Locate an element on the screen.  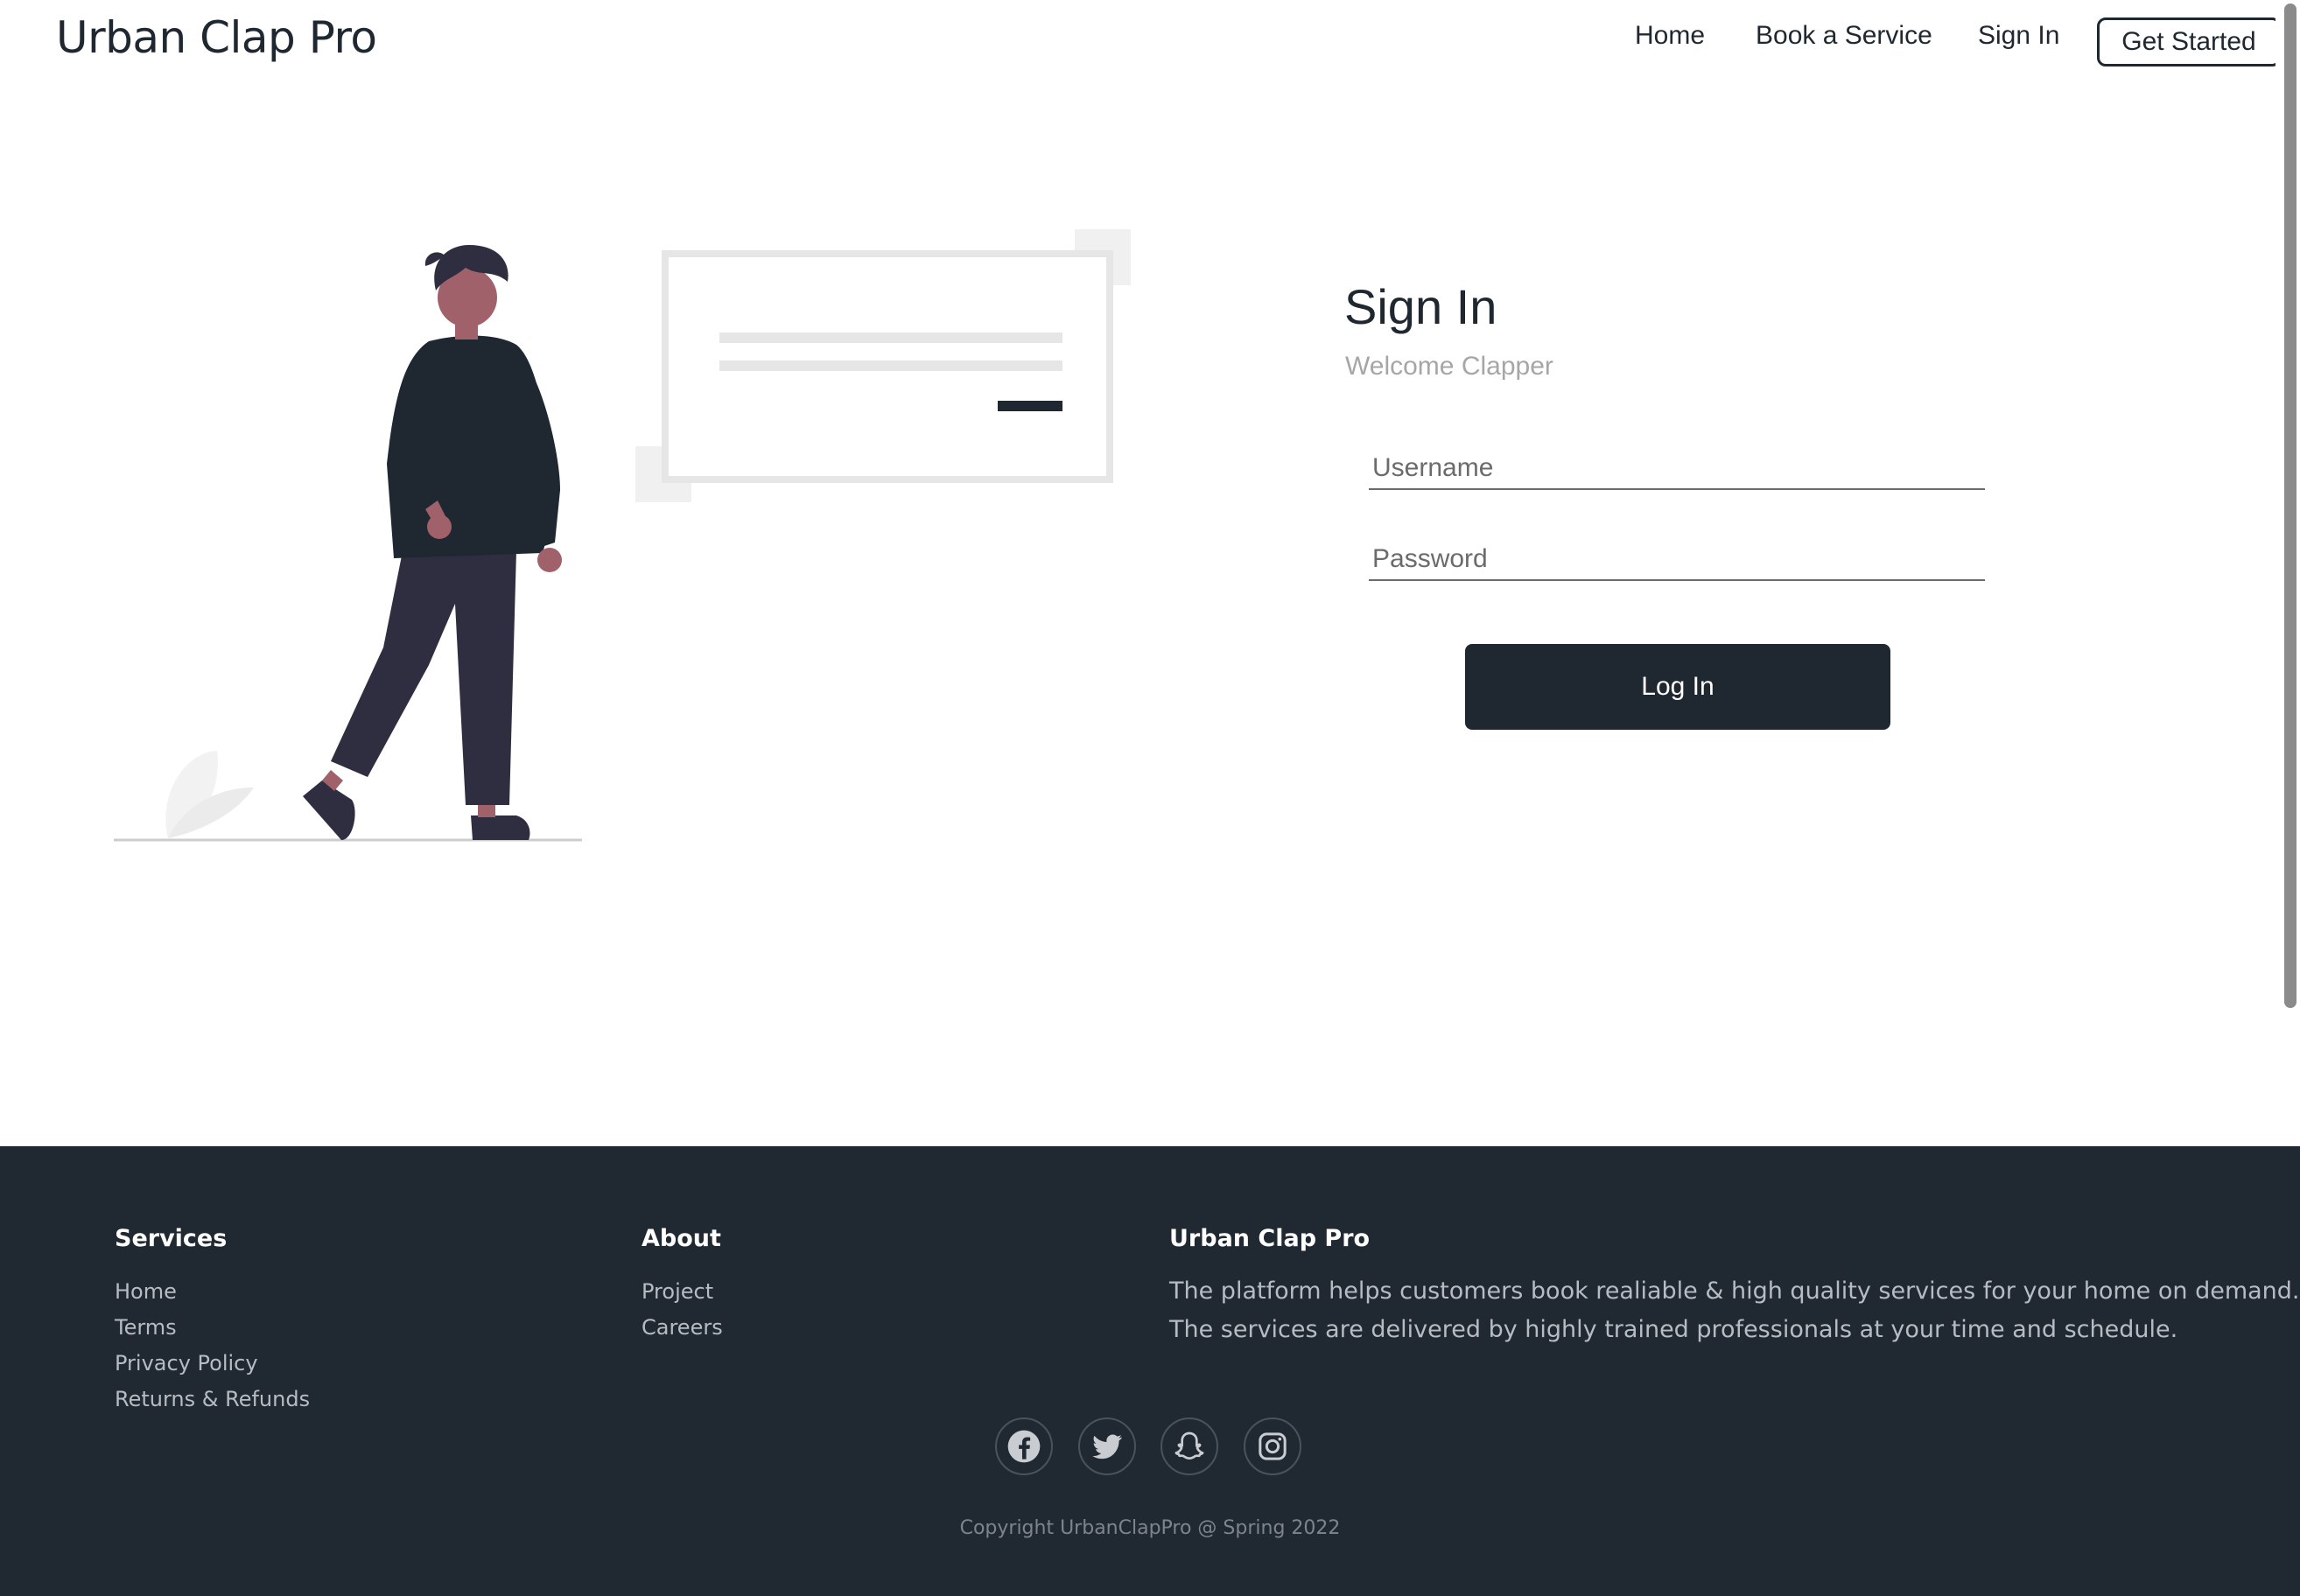
twitter-icon is located at coordinates (1107, 1446).